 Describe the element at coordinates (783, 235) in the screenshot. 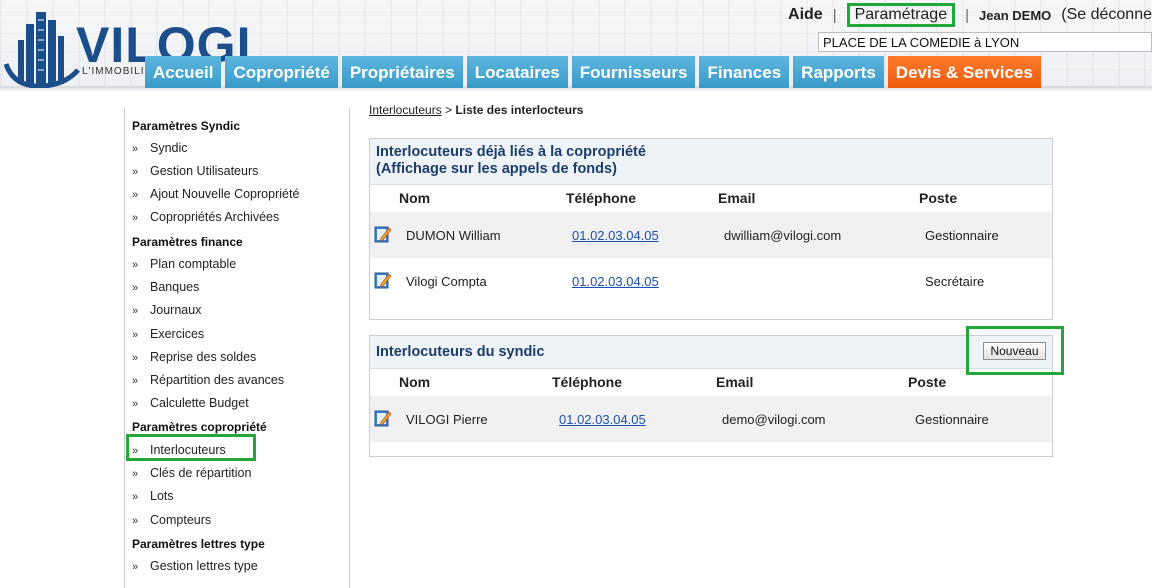

I see `contact-email: dwilliam@vilogi.com` at that location.